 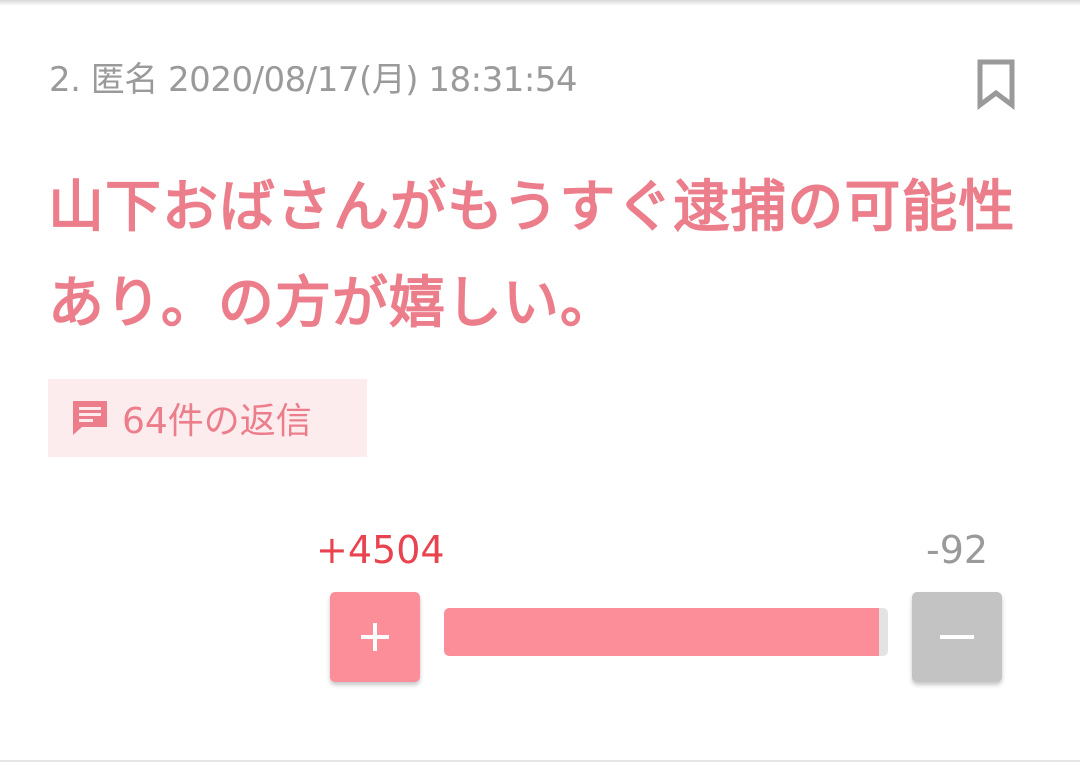 I want to click on comment-icon, so click(x=90, y=418).